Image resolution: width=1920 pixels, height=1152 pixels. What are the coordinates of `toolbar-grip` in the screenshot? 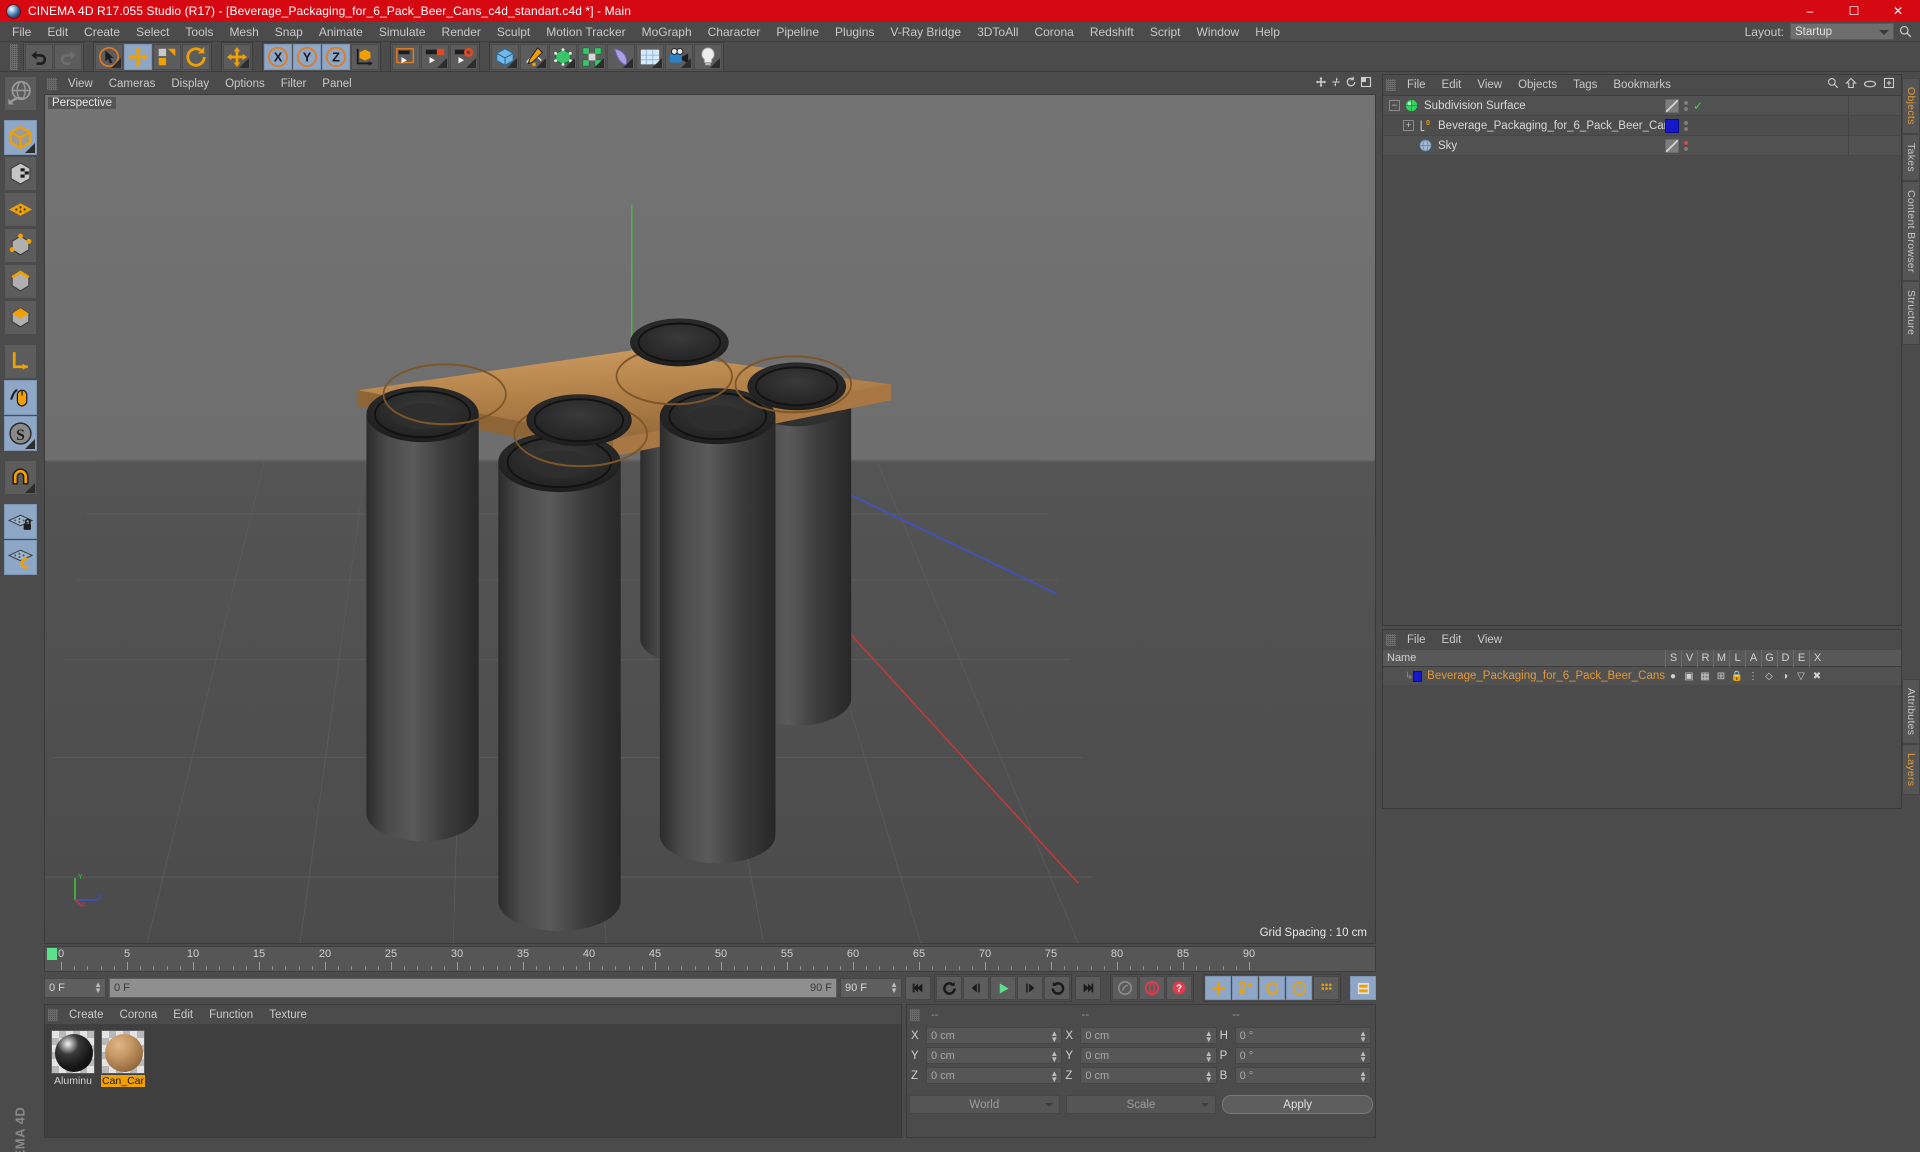 It's located at (14, 56).